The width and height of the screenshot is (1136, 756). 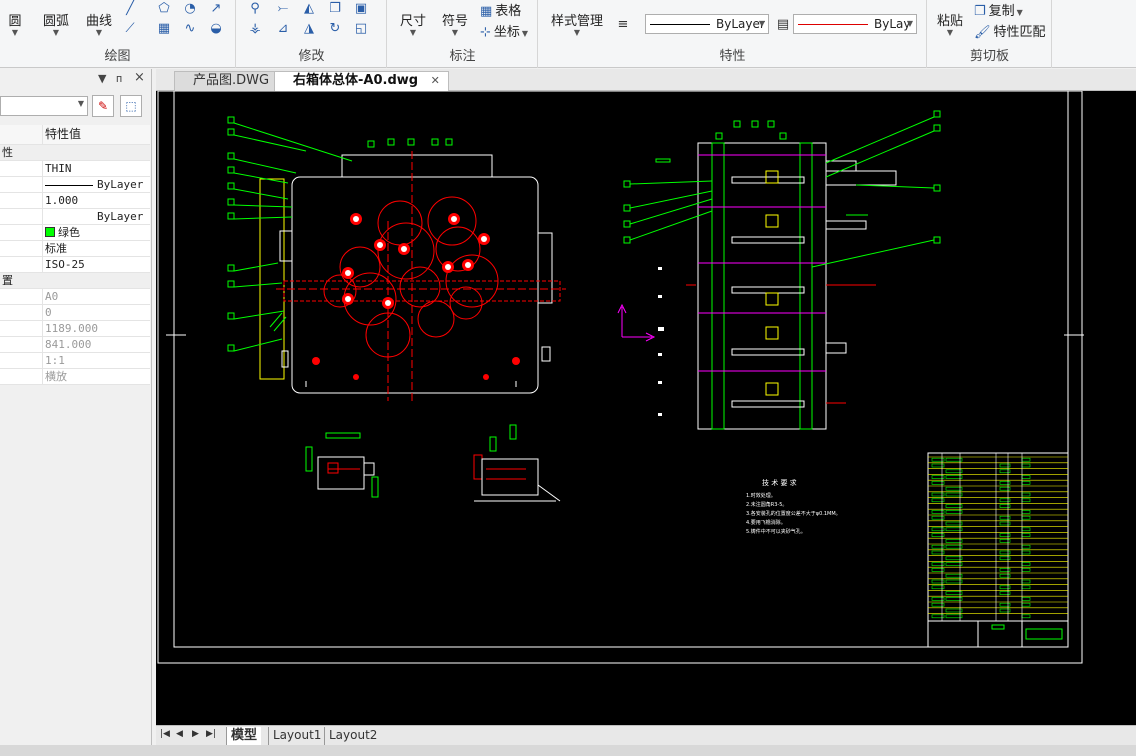 I want to click on extend-tool-icon: ⊿, so click(x=283, y=29).